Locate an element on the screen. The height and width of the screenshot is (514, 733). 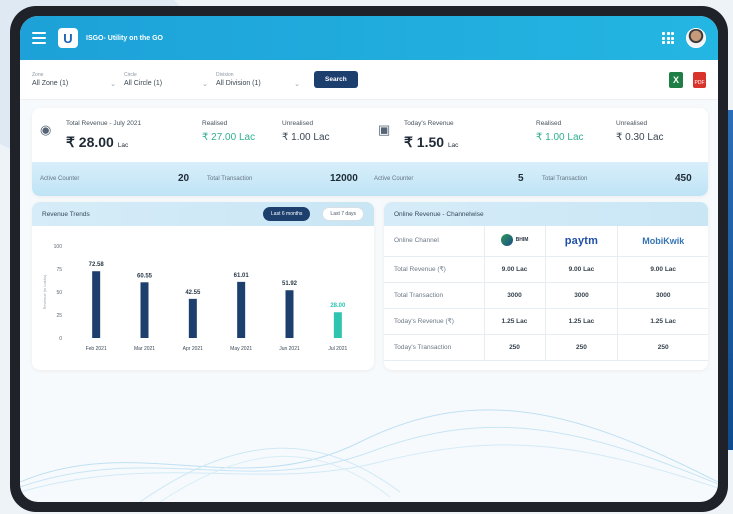
today-realised-column: Realised ₹ 1.00 Lac is located at coordinates (560, 131).